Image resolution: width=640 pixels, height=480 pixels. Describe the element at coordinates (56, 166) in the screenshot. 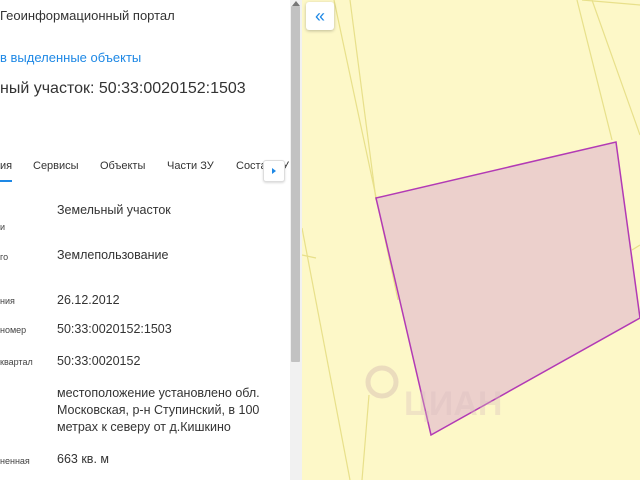

I see `tab-services: Сервисы` at that location.